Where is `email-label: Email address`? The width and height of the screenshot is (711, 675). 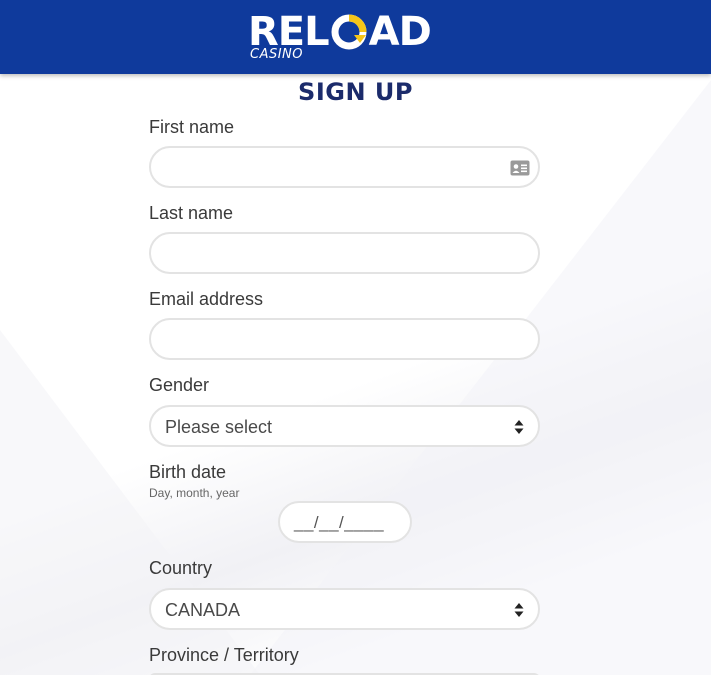
email-label: Email address is located at coordinates (206, 299).